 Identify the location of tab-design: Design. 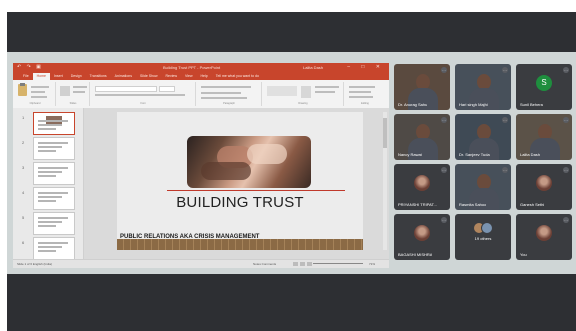
(76, 76).